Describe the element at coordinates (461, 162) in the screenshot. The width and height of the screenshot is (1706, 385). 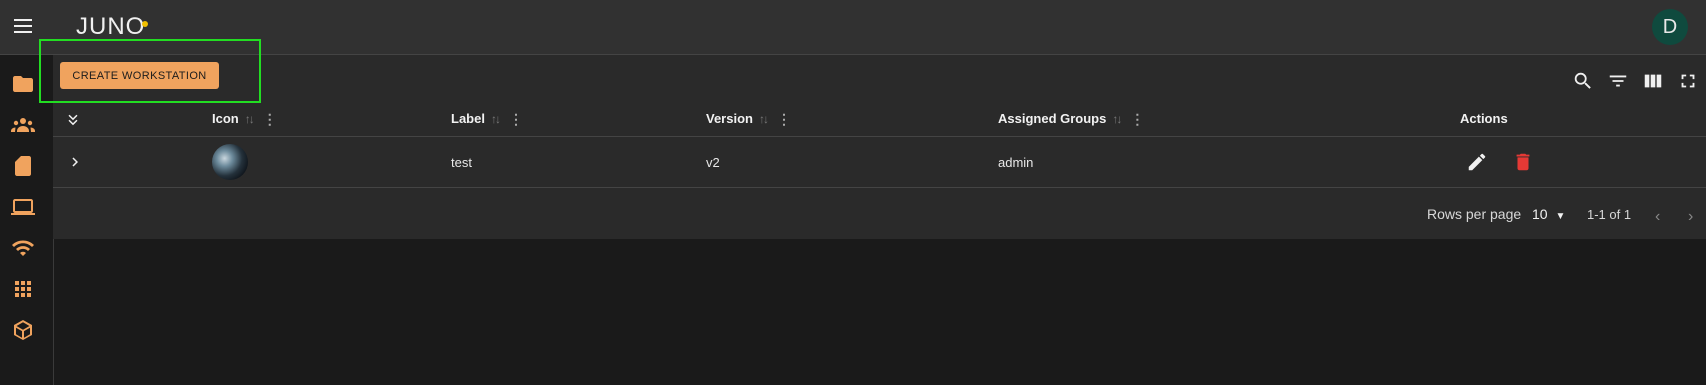
I see `cell-label: test` at that location.